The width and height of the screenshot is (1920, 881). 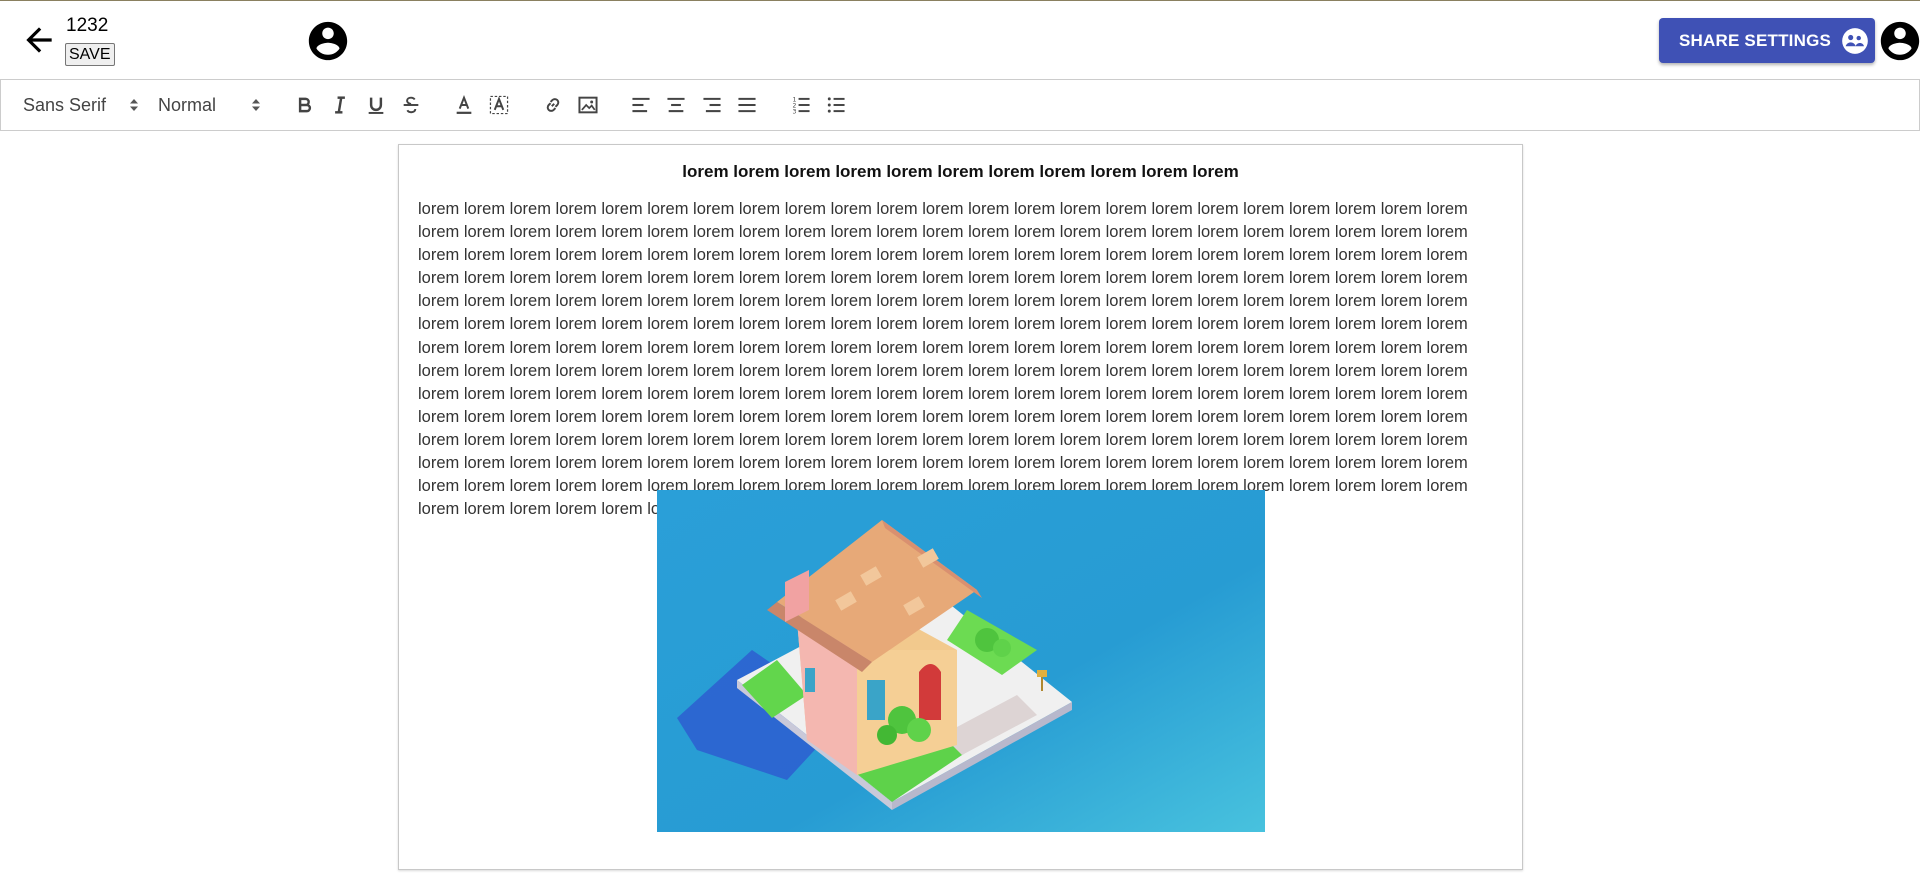 I want to click on background-color-button, so click(x=499, y=105).